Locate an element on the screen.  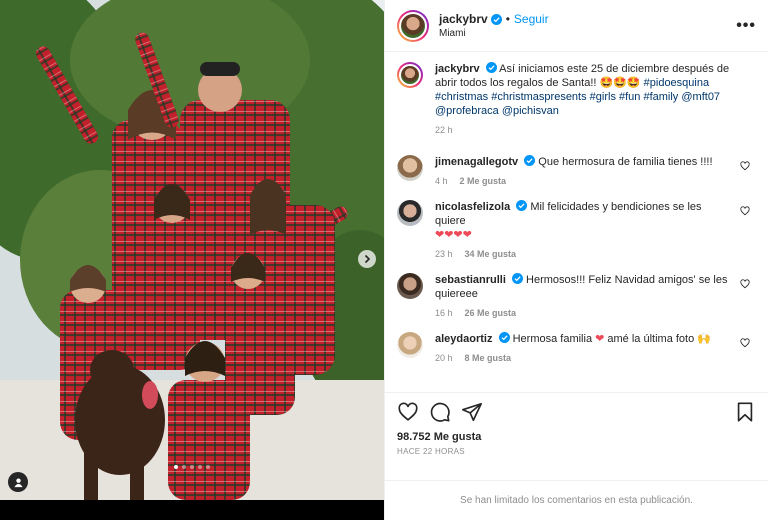
caption-meta: 22 h is located at coordinates (593, 130).